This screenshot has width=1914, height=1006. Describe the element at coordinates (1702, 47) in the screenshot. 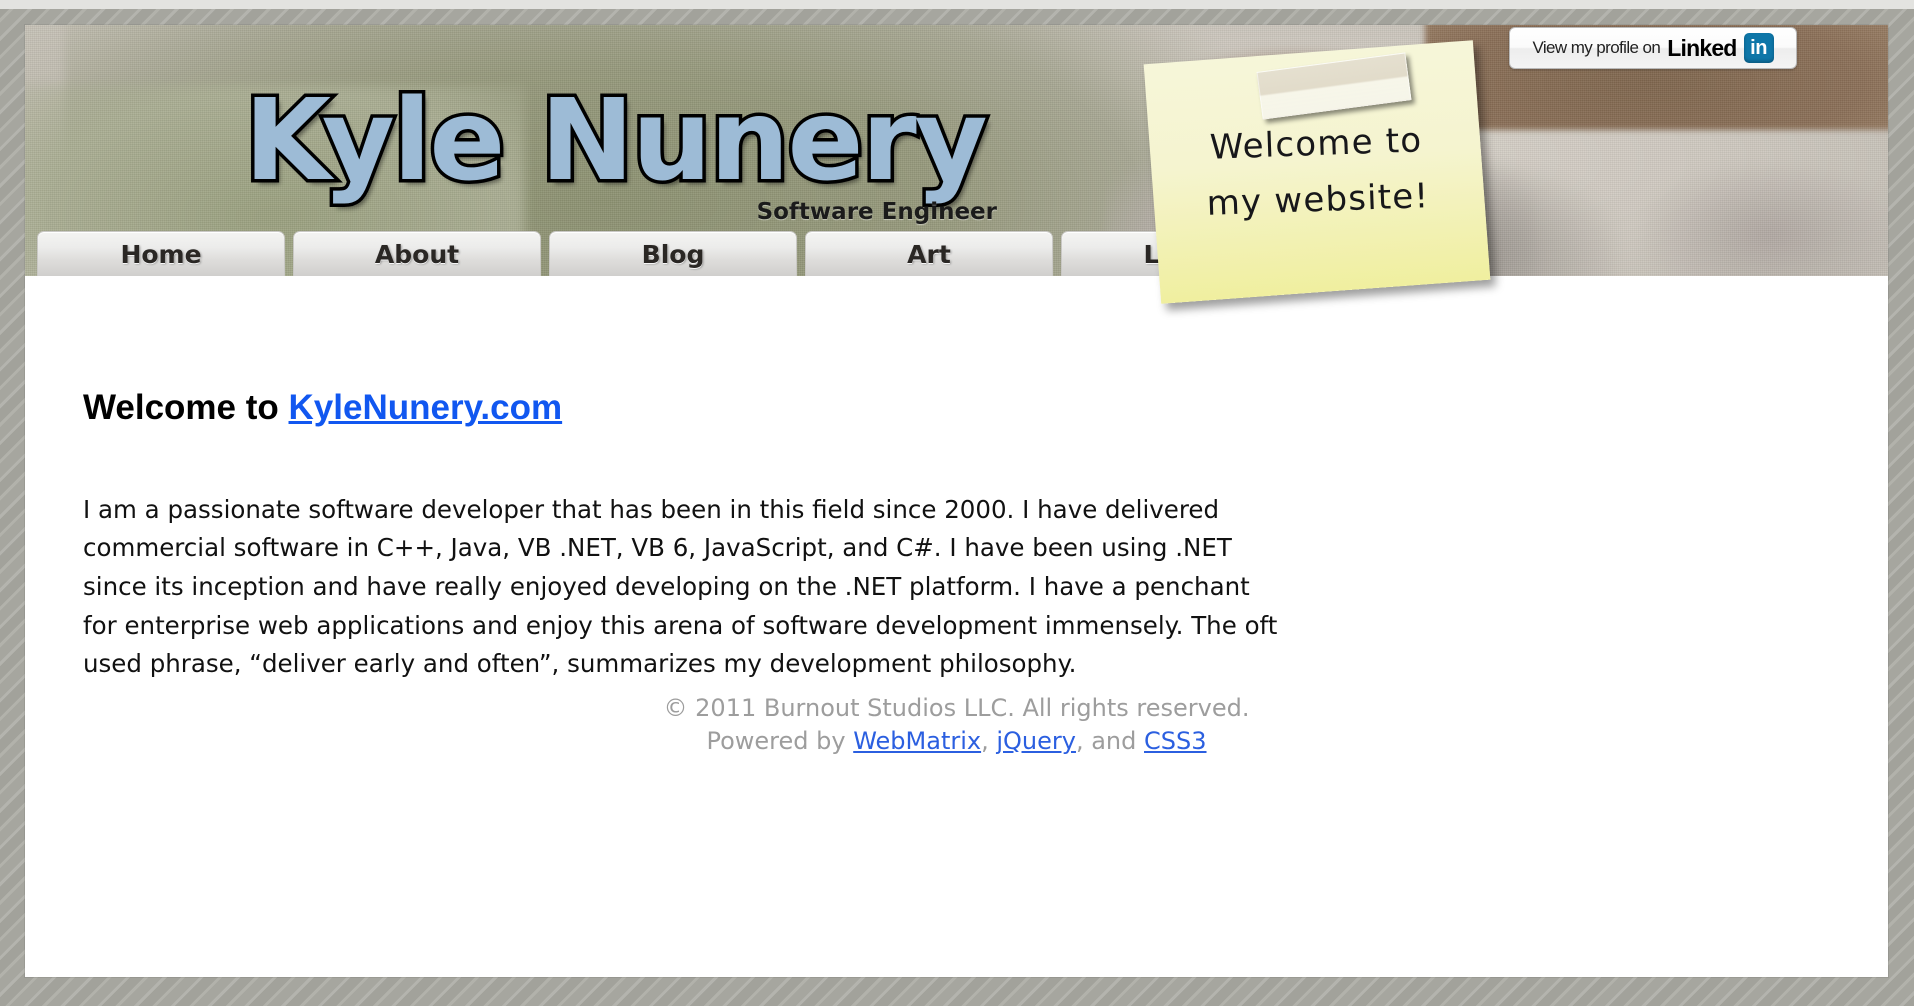

I see `linkedin-brand-text: Linked` at that location.